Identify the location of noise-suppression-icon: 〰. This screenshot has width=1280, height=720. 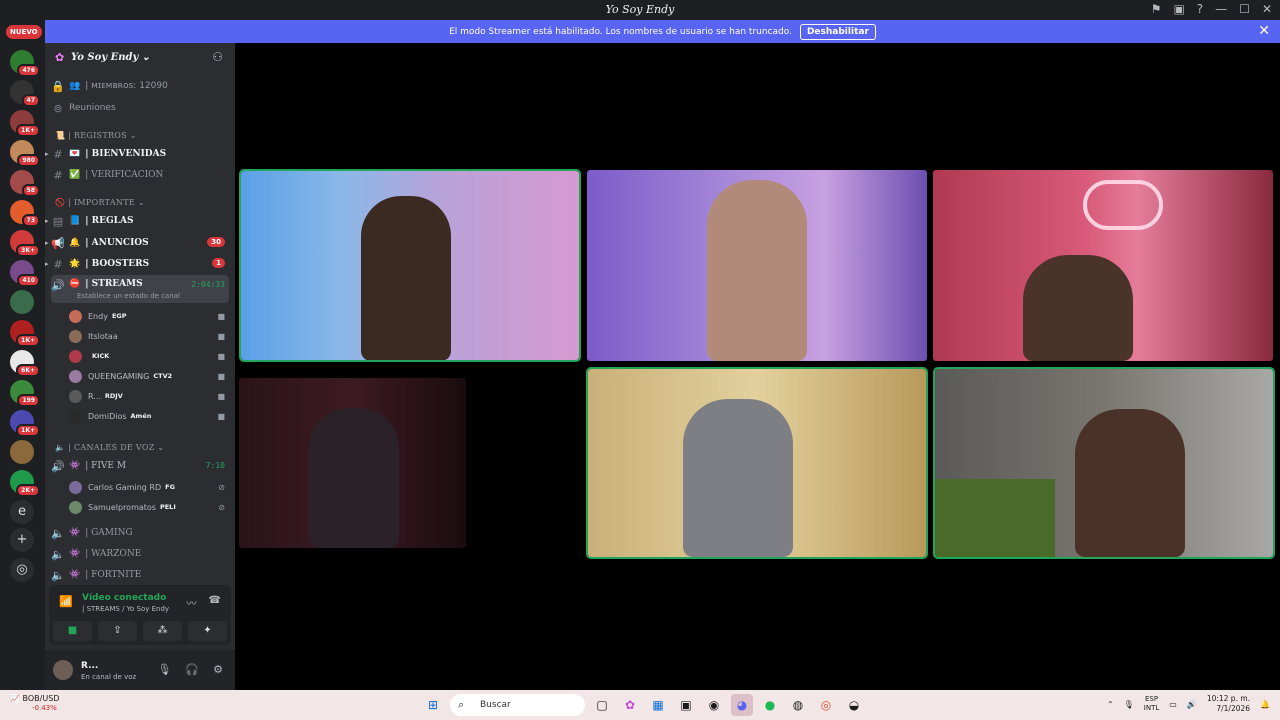
(192, 602).